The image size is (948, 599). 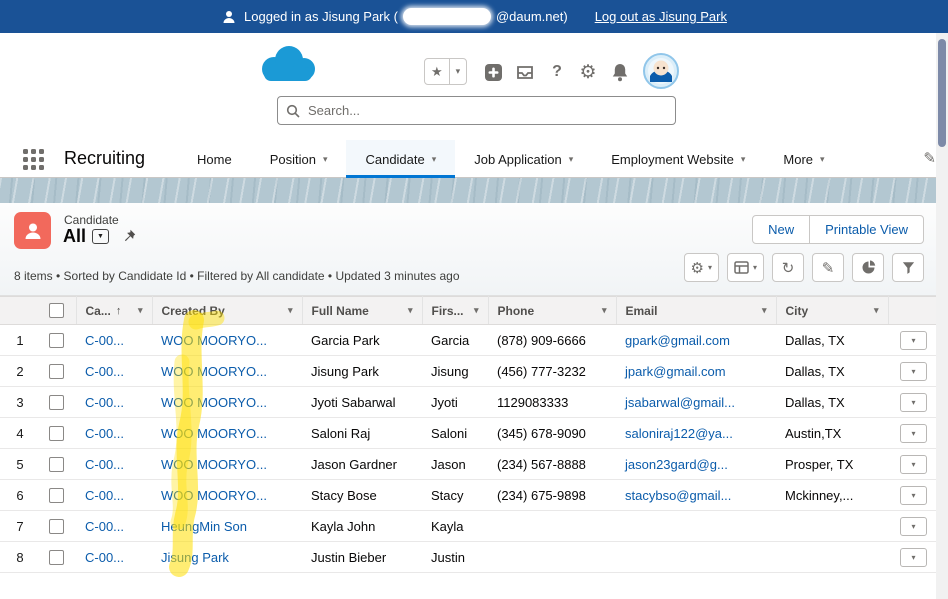 I want to click on cell-email-link: jpark@gmail.com, so click(x=675, y=371).